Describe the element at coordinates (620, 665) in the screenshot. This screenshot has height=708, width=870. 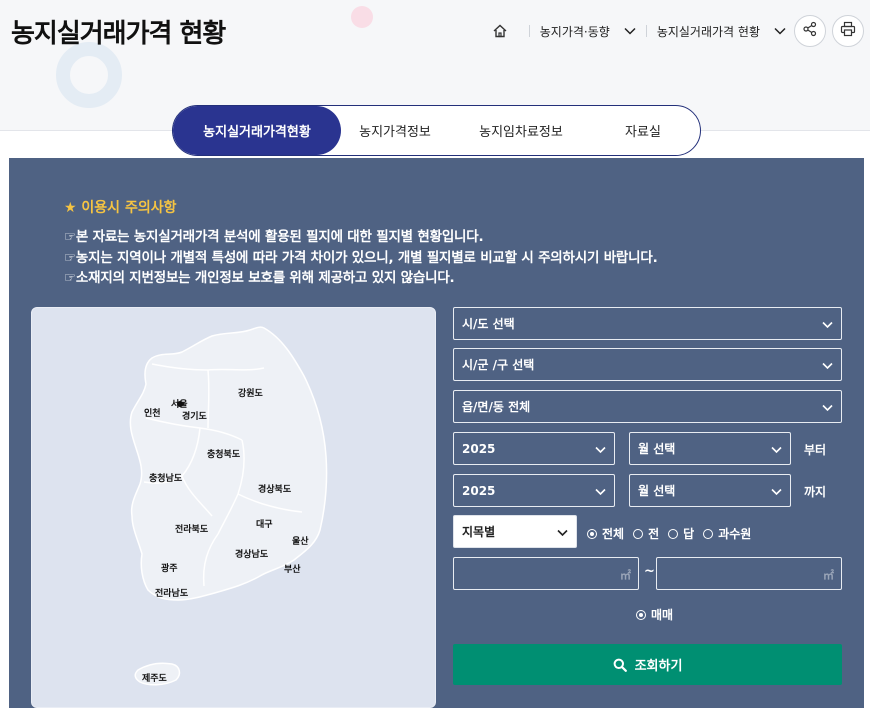
I see `search-icon` at that location.